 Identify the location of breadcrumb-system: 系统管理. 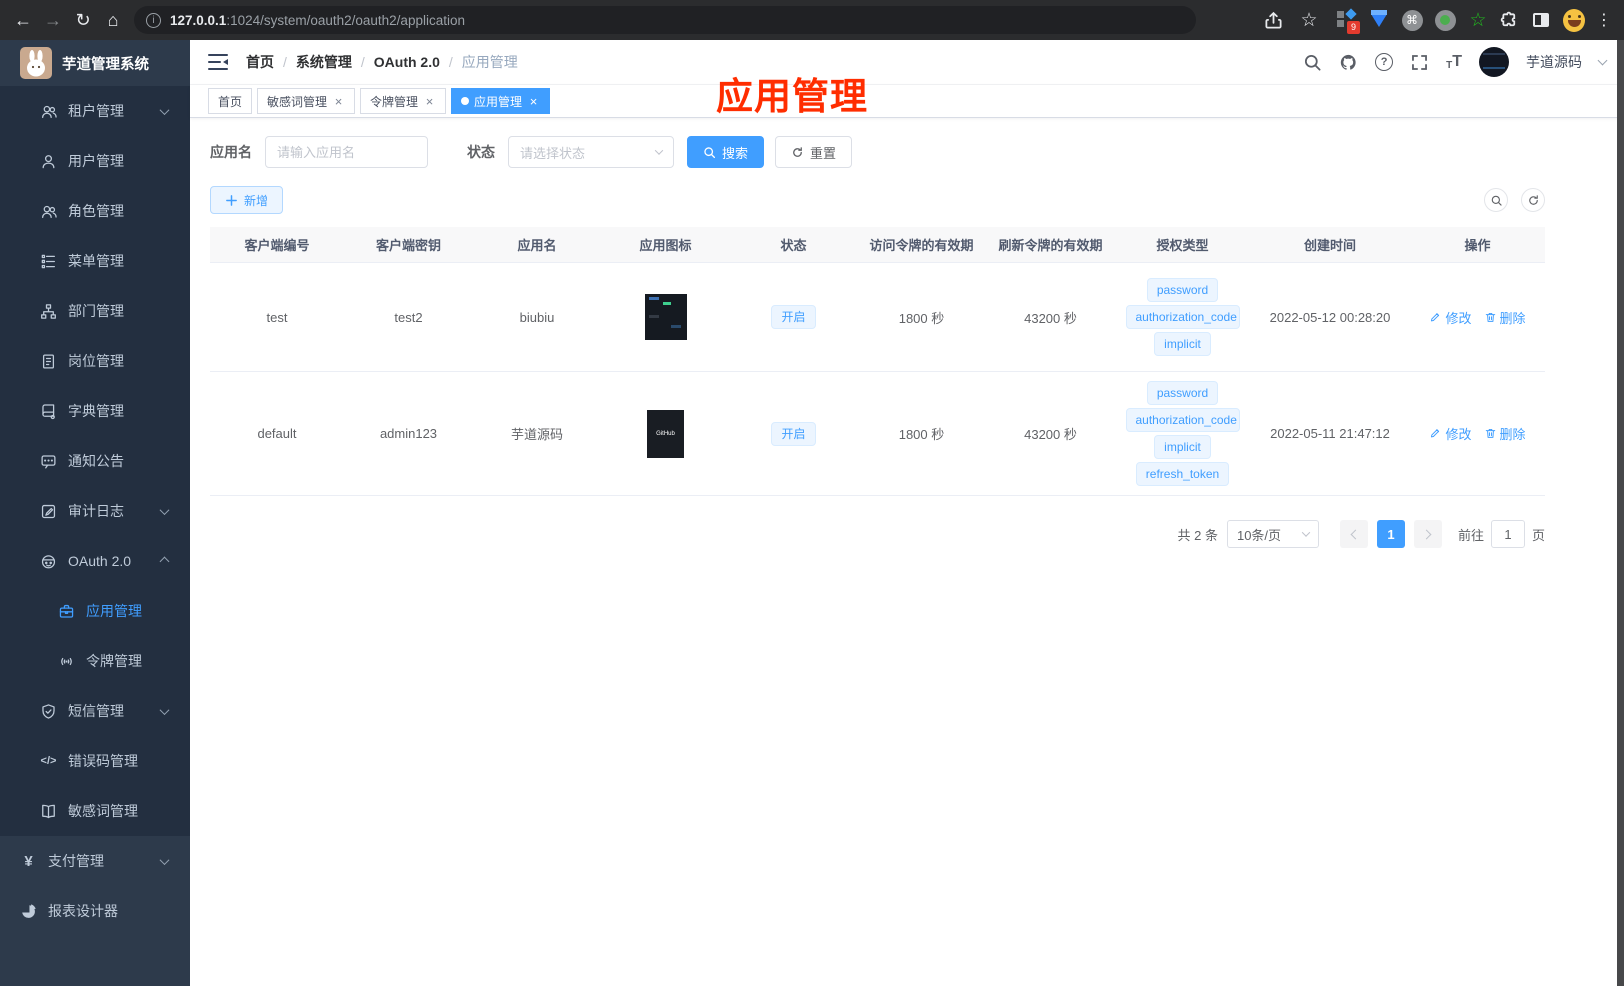
(324, 62).